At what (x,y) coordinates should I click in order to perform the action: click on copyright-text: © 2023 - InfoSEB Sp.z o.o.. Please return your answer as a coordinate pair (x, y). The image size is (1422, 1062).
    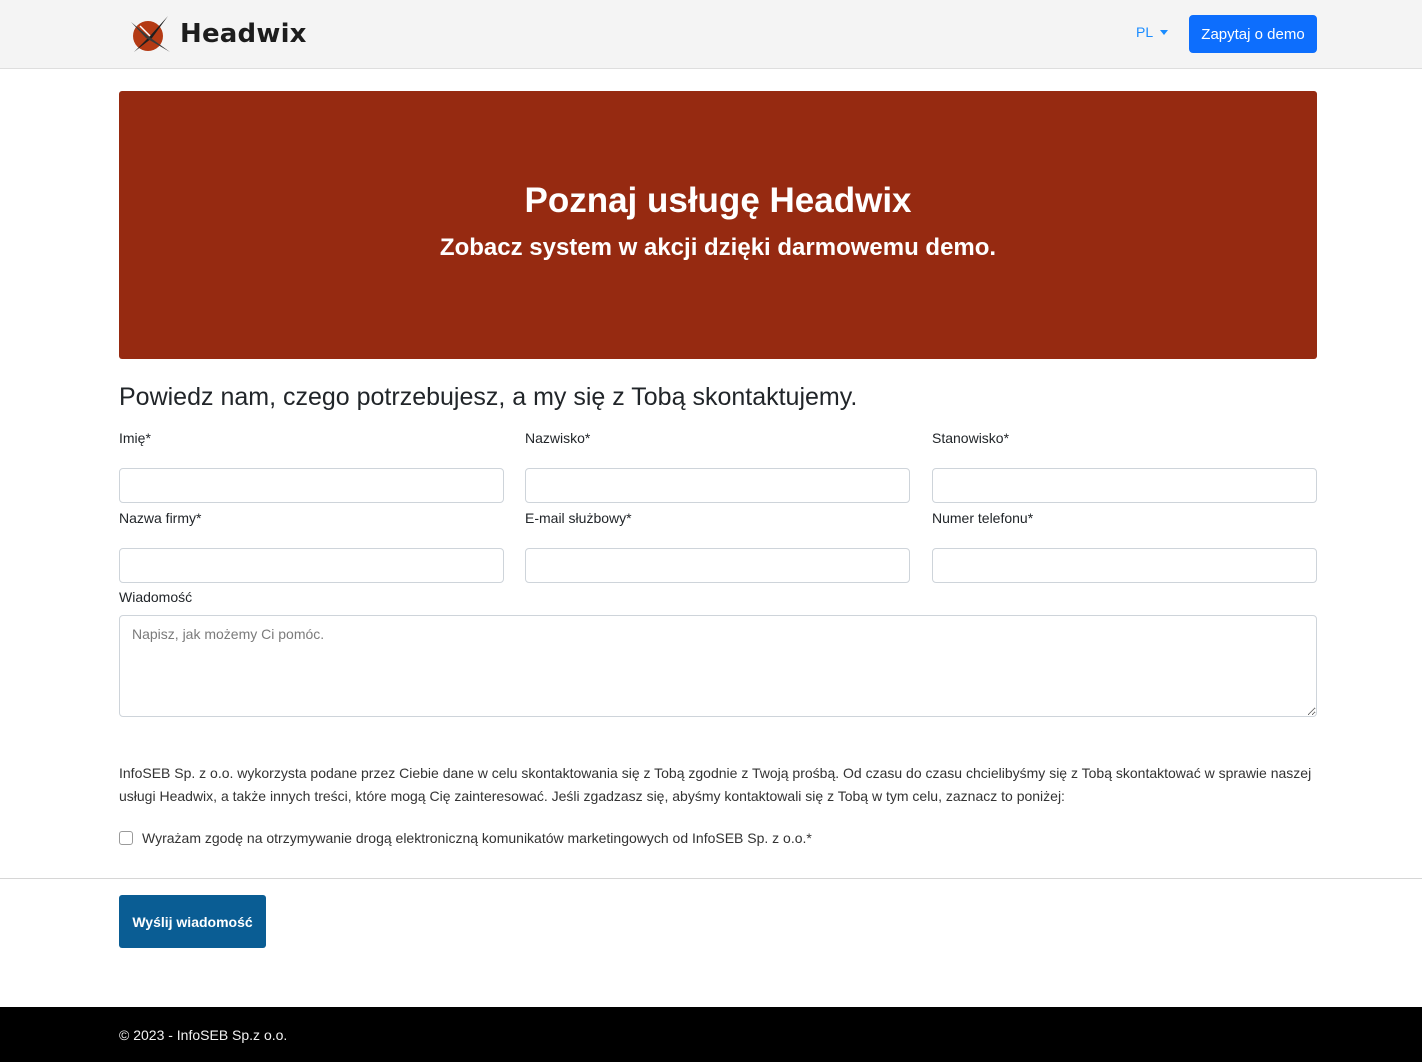
    Looking at the image, I should click on (203, 1035).